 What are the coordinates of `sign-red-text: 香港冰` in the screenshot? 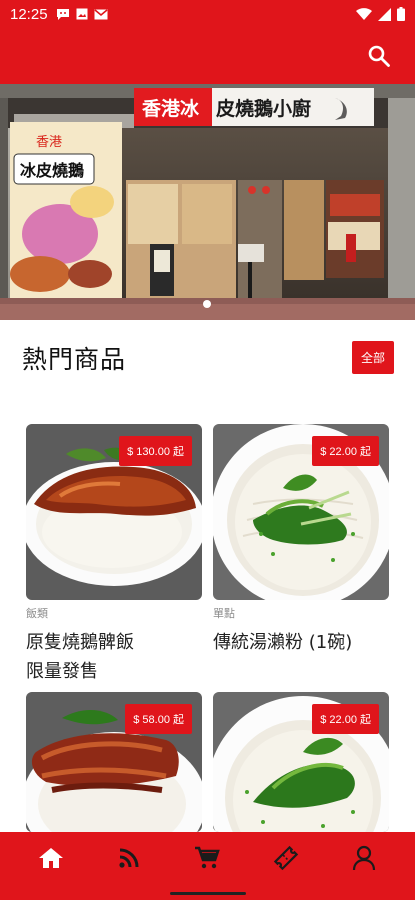 It's located at (170, 108).